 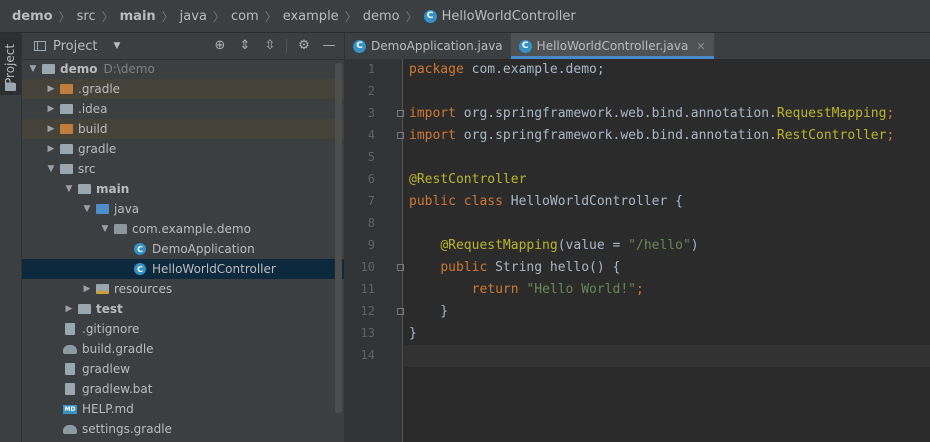 What do you see at coordinates (70, 349) in the screenshot?
I see `gradle-icon` at bounding box center [70, 349].